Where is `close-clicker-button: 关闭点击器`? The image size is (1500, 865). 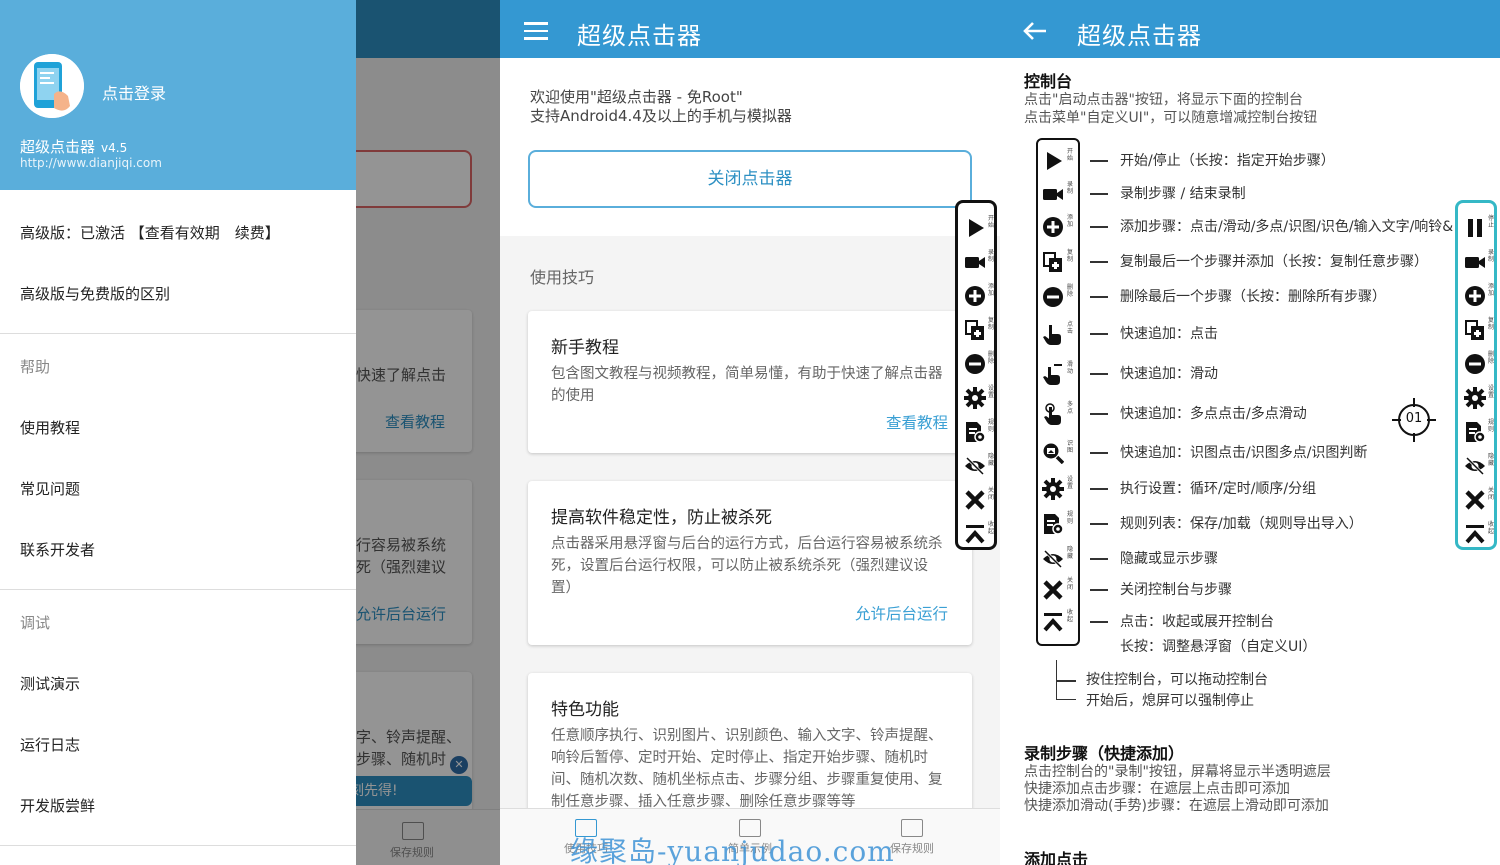 close-clicker-button: 关闭点击器 is located at coordinates (750, 179).